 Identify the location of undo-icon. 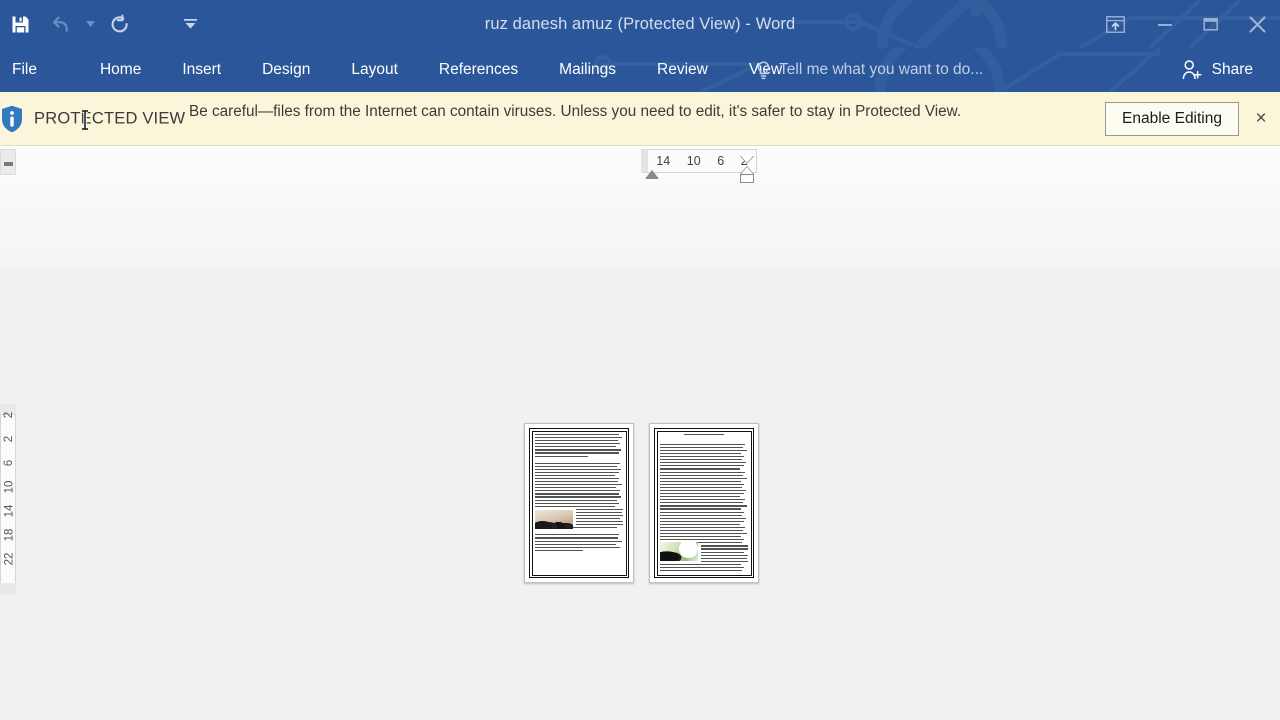
(60, 24).